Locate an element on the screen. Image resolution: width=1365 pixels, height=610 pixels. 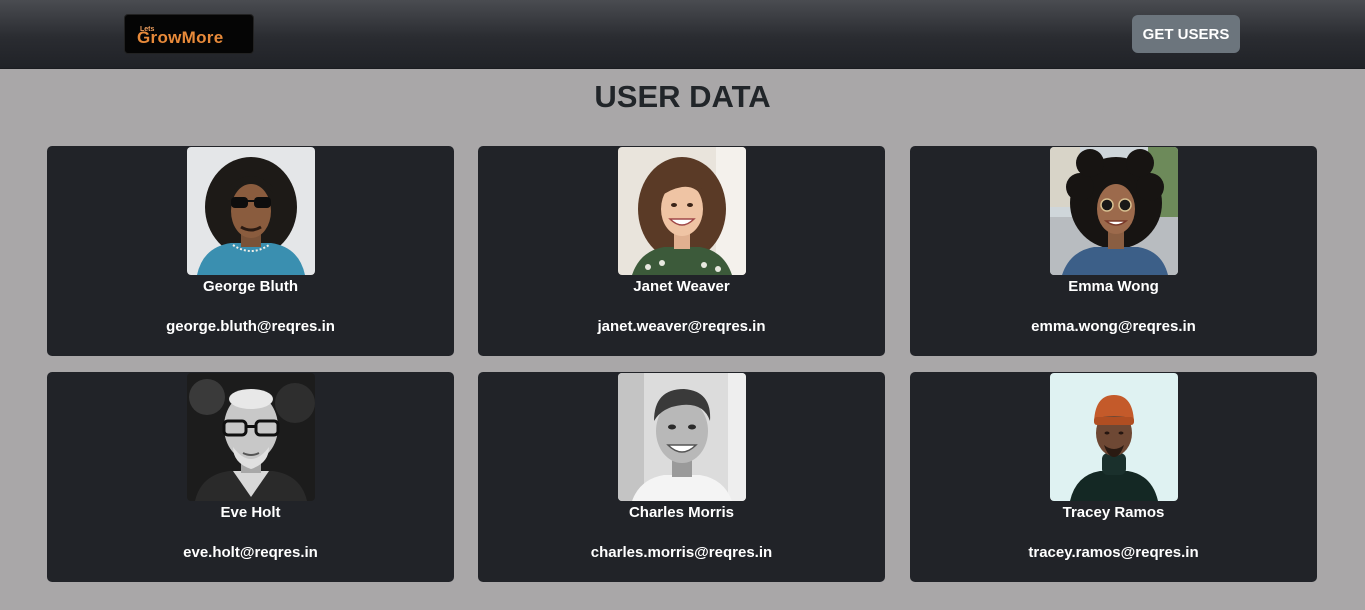
user-email: tracey.ramos@reqres.in is located at coordinates (1113, 552).